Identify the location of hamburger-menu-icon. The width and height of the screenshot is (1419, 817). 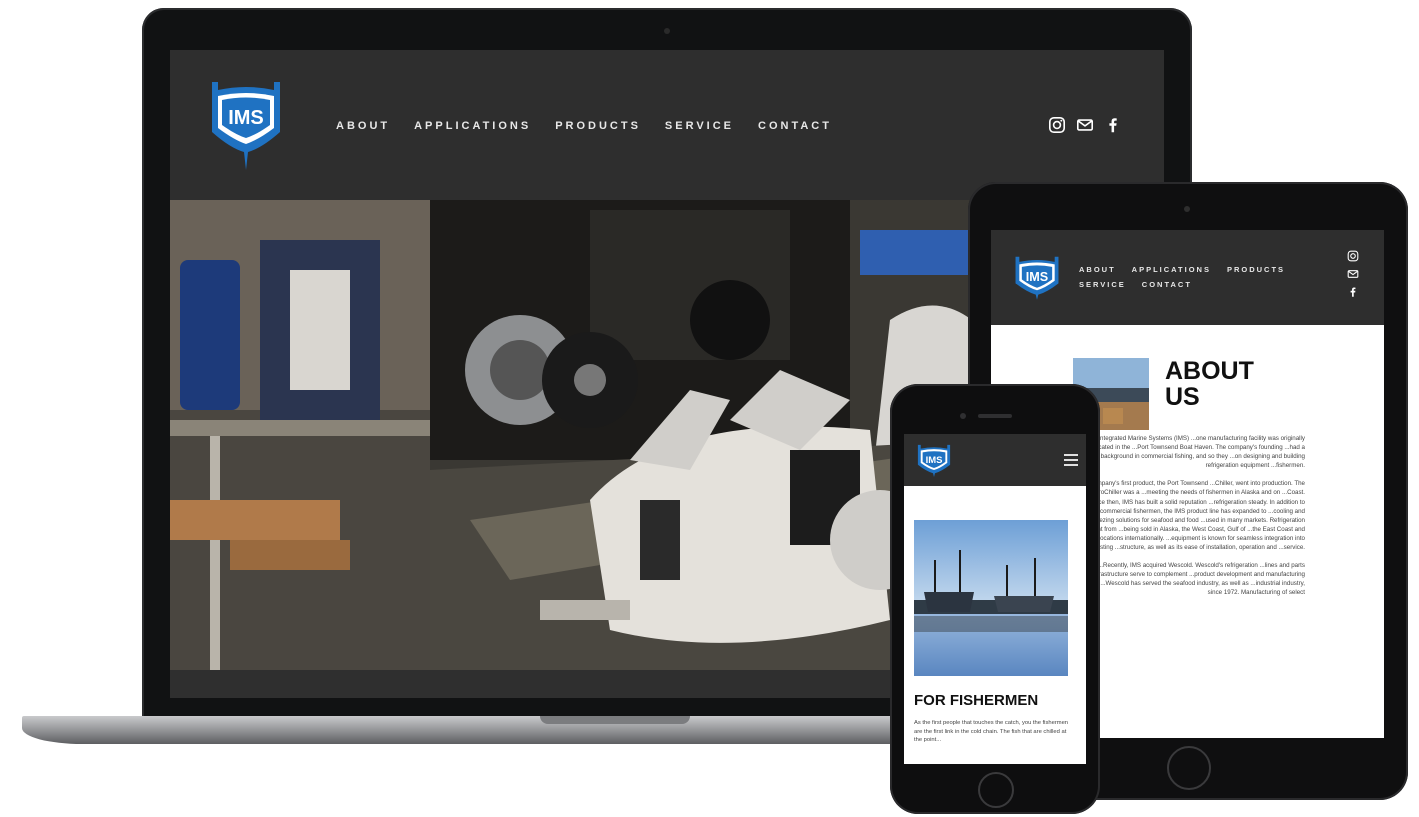
(1071, 460).